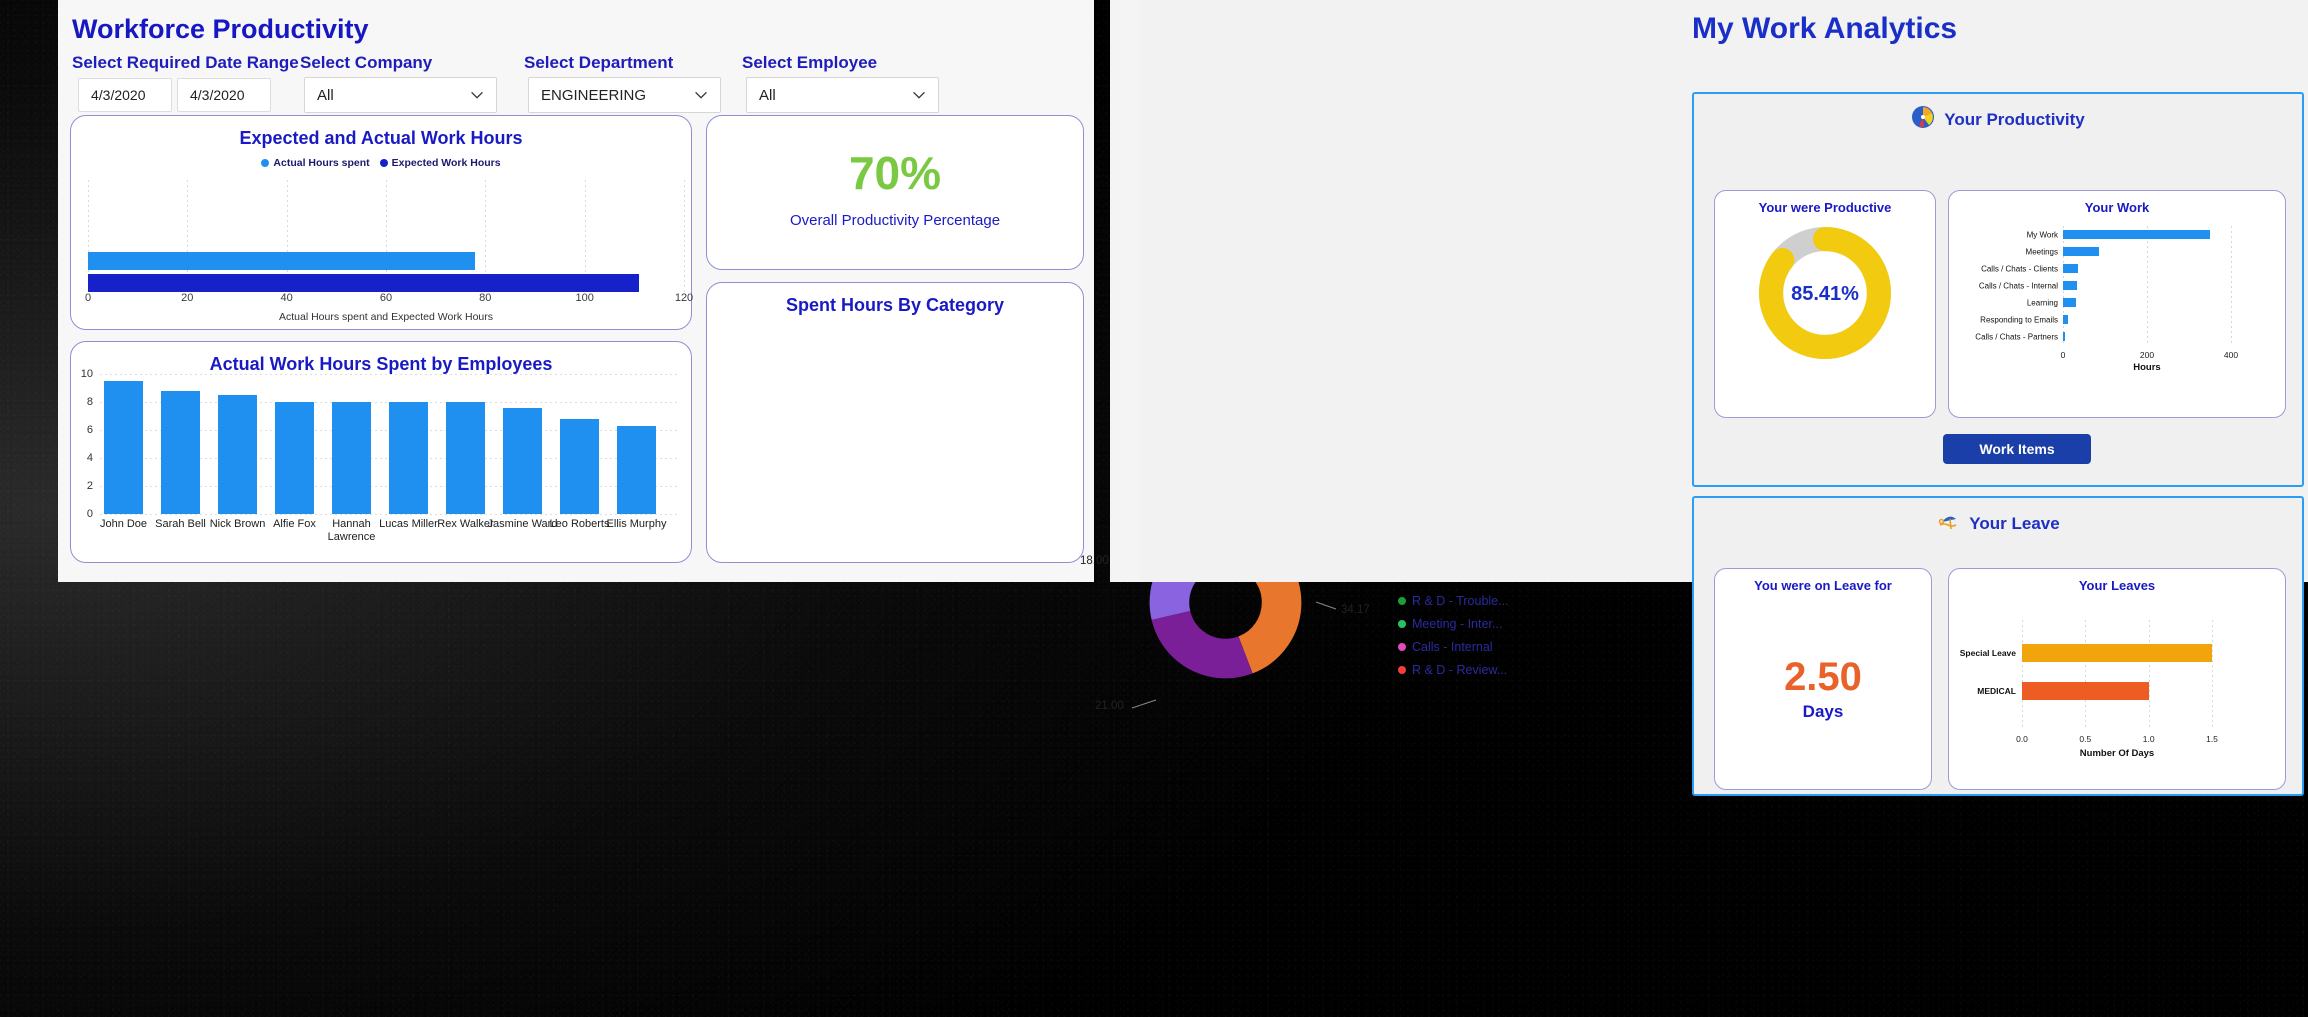 The height and width of the screenshot is (1017, 2308). Describe the element at coordinates (2022, 739) in the screenshot. I see `chart5-xtick: 0.0` at that location.